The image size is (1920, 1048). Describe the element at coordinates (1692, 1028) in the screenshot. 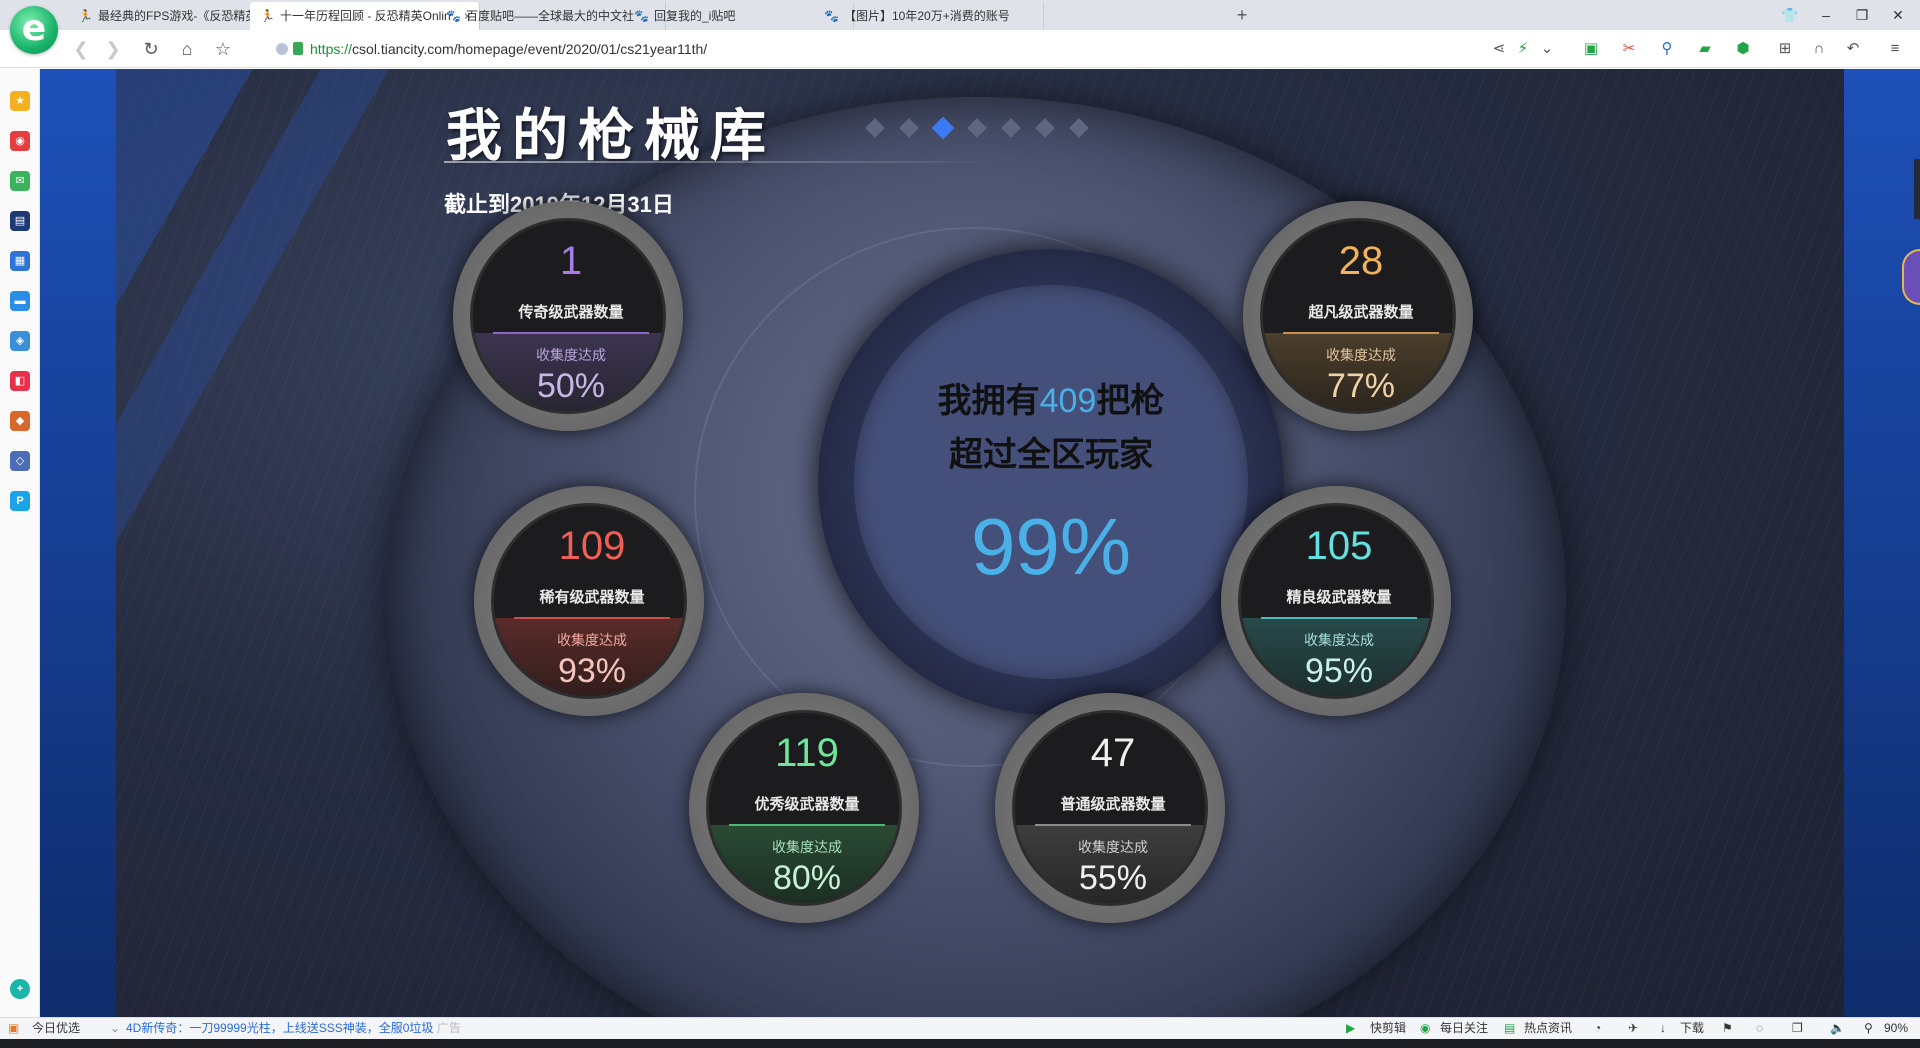

I see `download-link: 下载` at that location.